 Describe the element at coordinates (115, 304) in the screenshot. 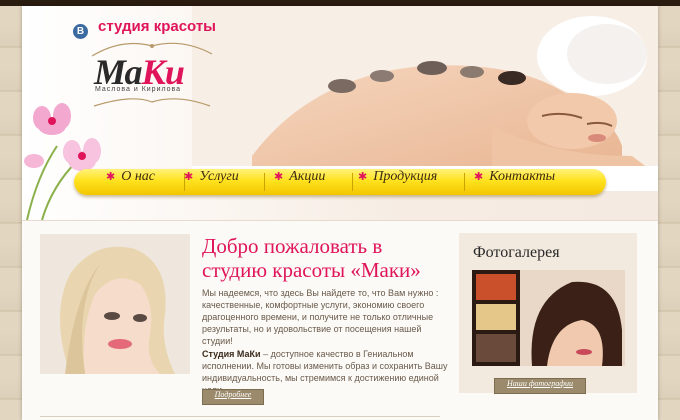

I see `welcome-photo` at that location.